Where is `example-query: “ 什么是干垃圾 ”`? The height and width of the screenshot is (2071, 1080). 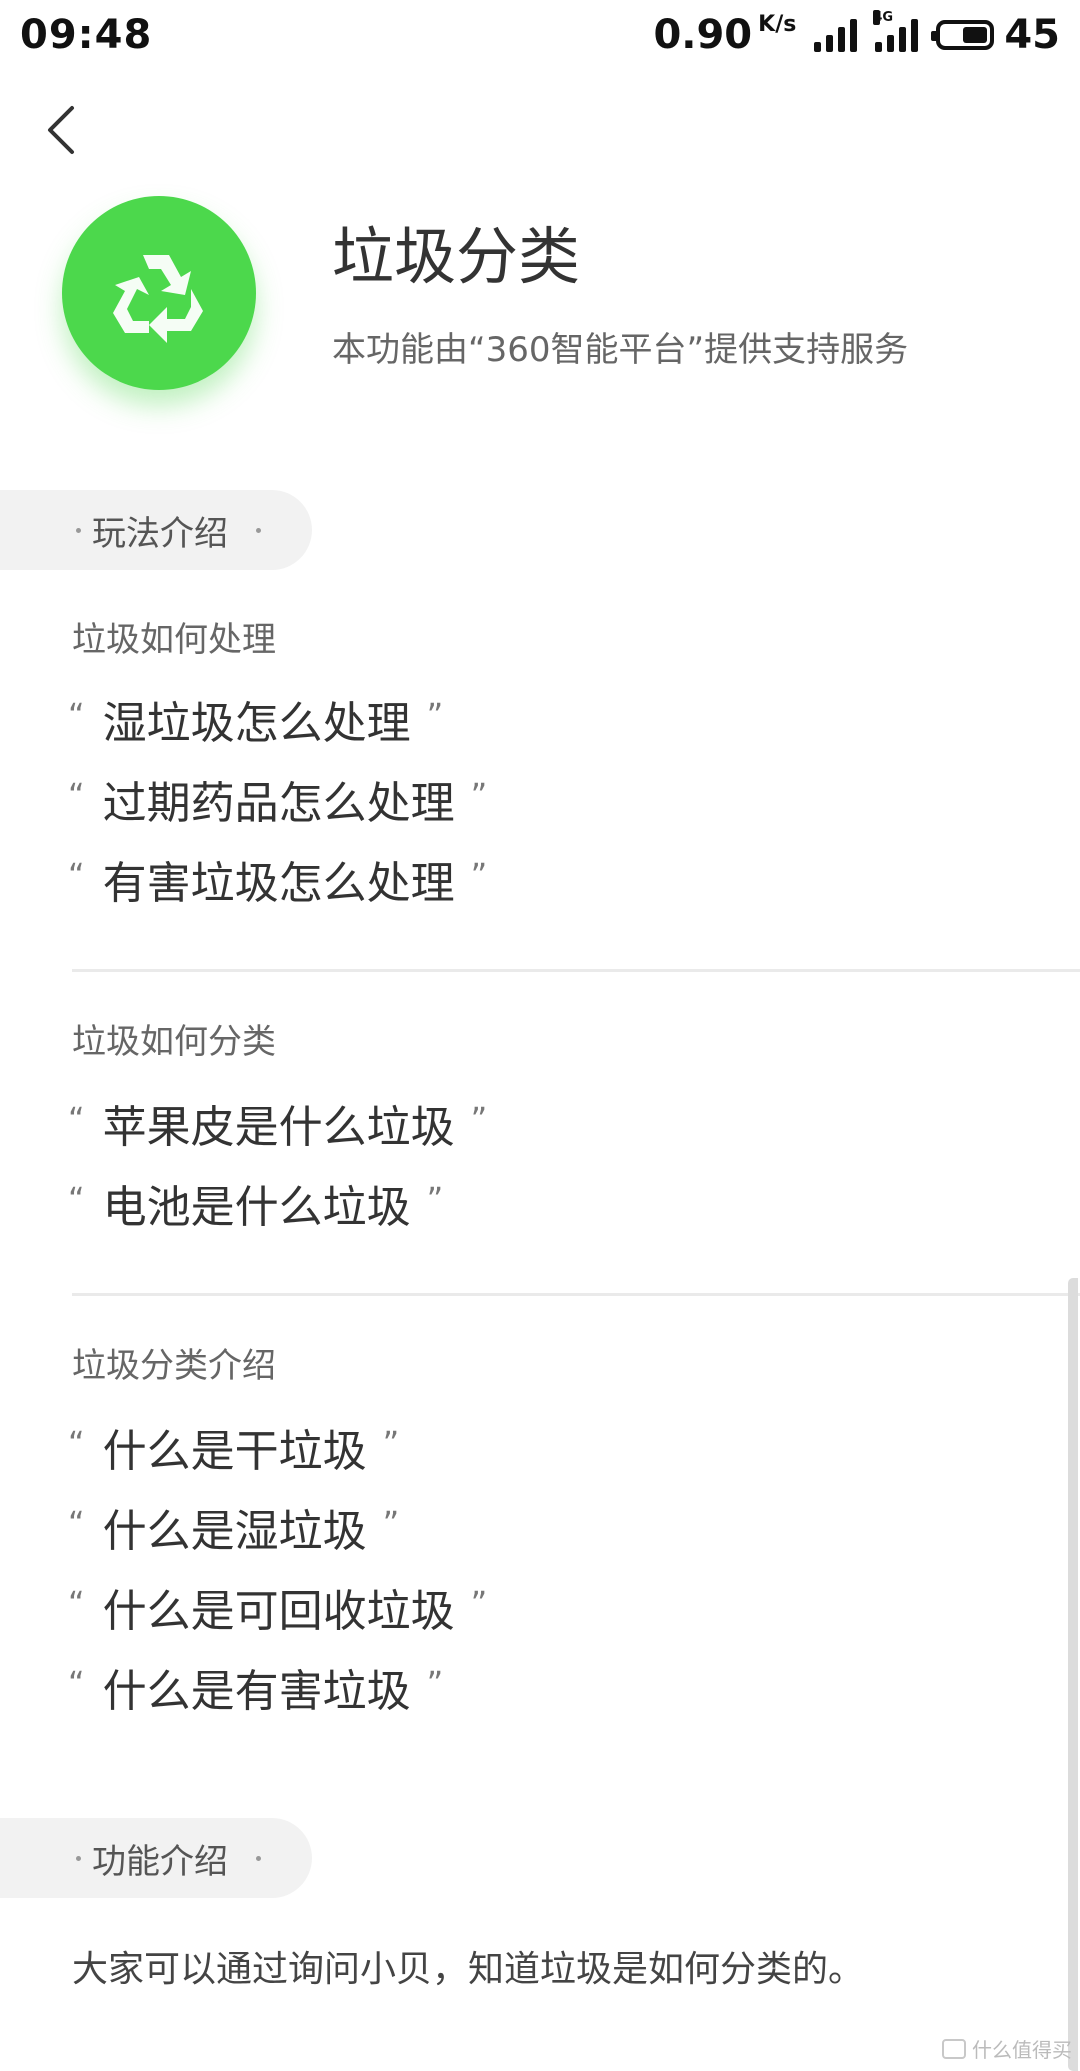 example-query: “ 什么是干垃圾 ” is located at coordinates (233, 1454).